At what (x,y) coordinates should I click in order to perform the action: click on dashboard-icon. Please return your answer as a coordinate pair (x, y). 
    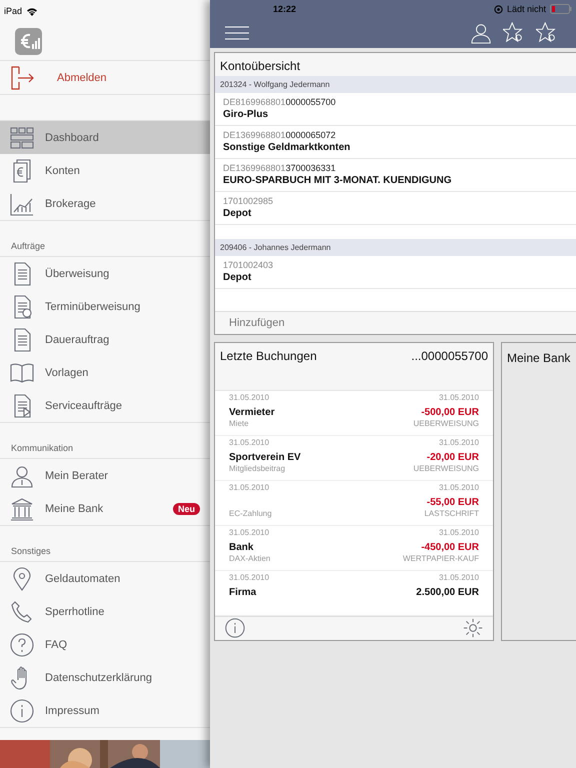
    Looking at the image, I should click on (22, 138).